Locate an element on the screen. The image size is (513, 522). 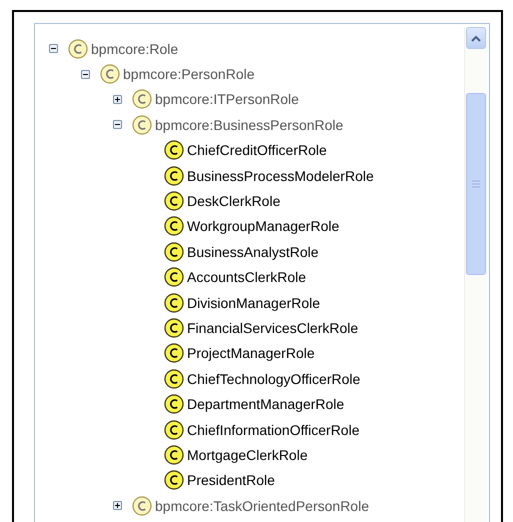
scroll-up-button is located at coordinates (476, 38).